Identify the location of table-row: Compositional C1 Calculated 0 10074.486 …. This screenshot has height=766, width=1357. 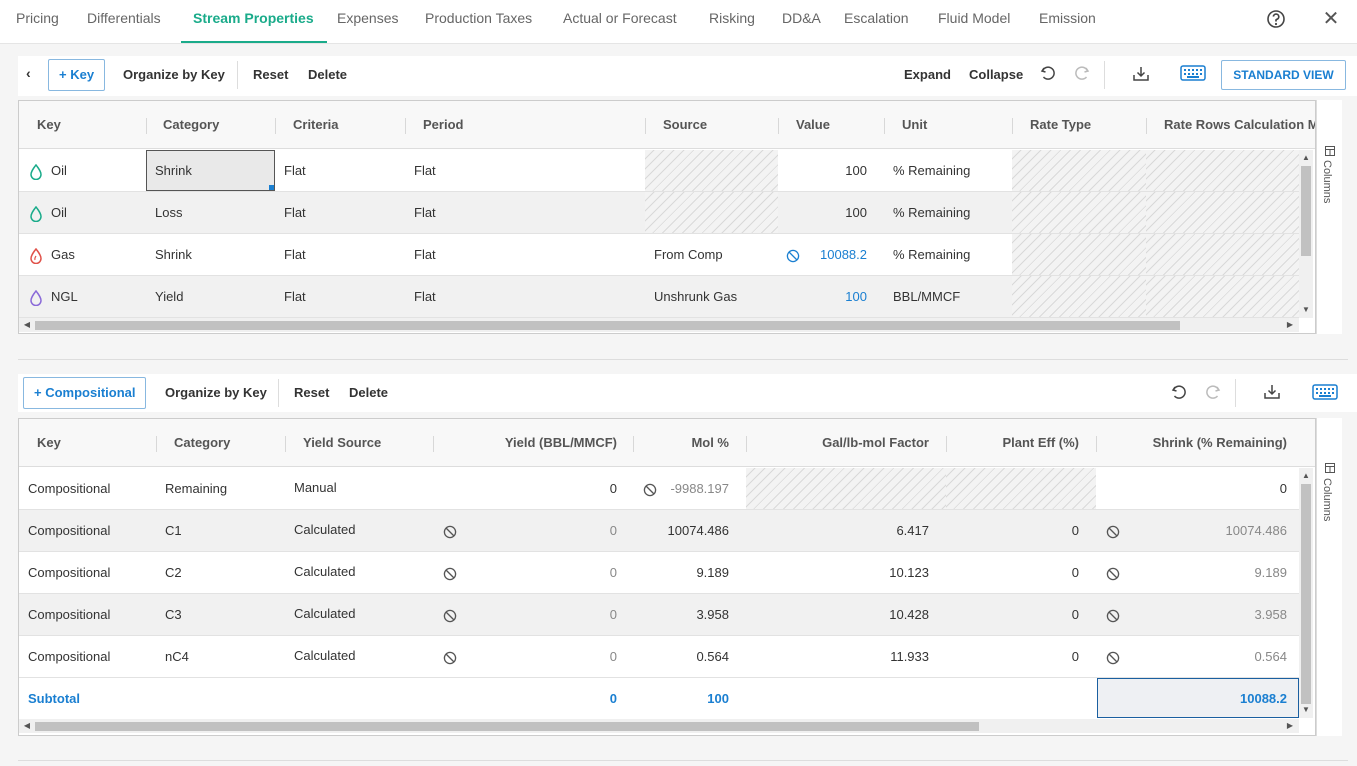
(659, 531).